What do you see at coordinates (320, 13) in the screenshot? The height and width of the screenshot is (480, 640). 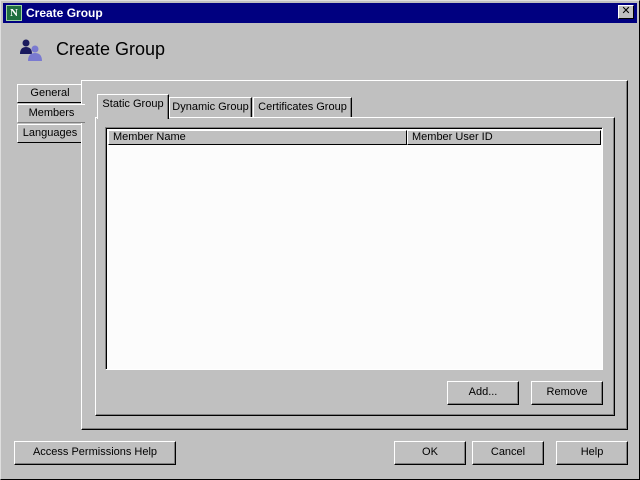 I see `title-bar: N Create Group ✕` at bounding box center [320, 13].